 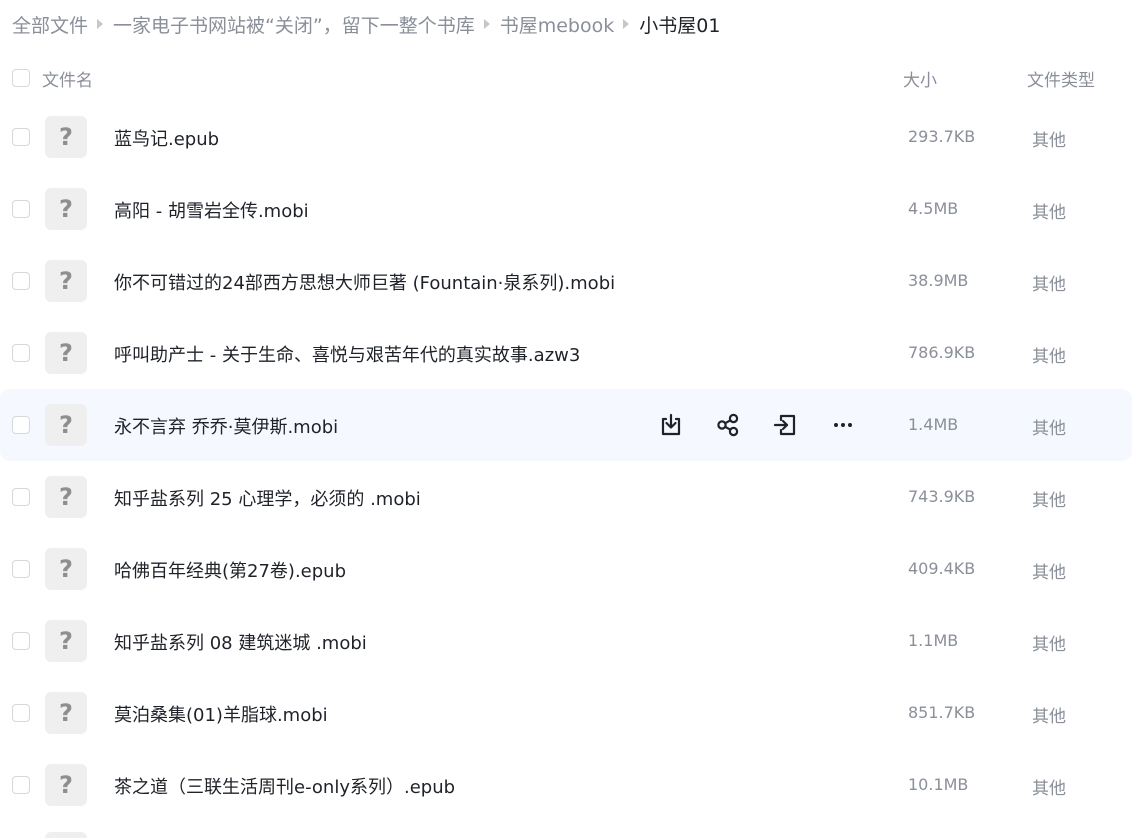 What do you see at coordinates (933, 208) in the screenshot?
I see `file-size: 4.5MB` at bounding box center [933, 208].